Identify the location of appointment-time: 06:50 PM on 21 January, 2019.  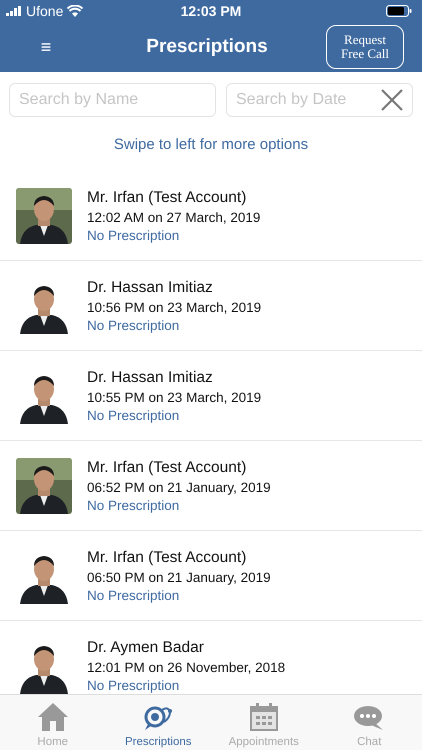
(179, 577).